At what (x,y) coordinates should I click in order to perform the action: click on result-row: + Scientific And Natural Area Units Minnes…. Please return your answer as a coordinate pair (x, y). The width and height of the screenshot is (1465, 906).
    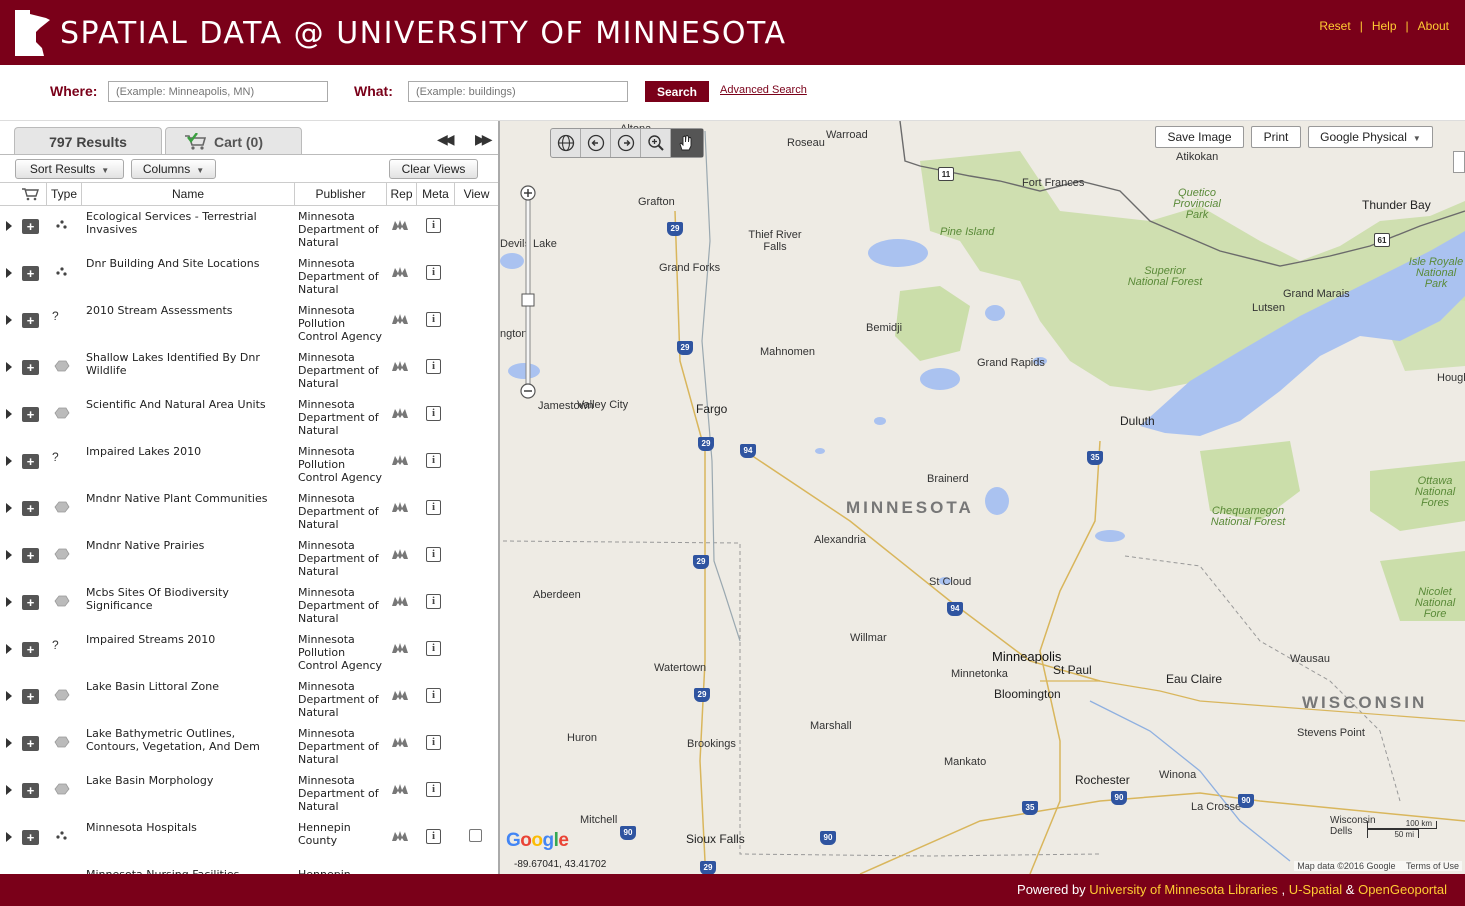
    Looking at the image, I should click on (249, 417).